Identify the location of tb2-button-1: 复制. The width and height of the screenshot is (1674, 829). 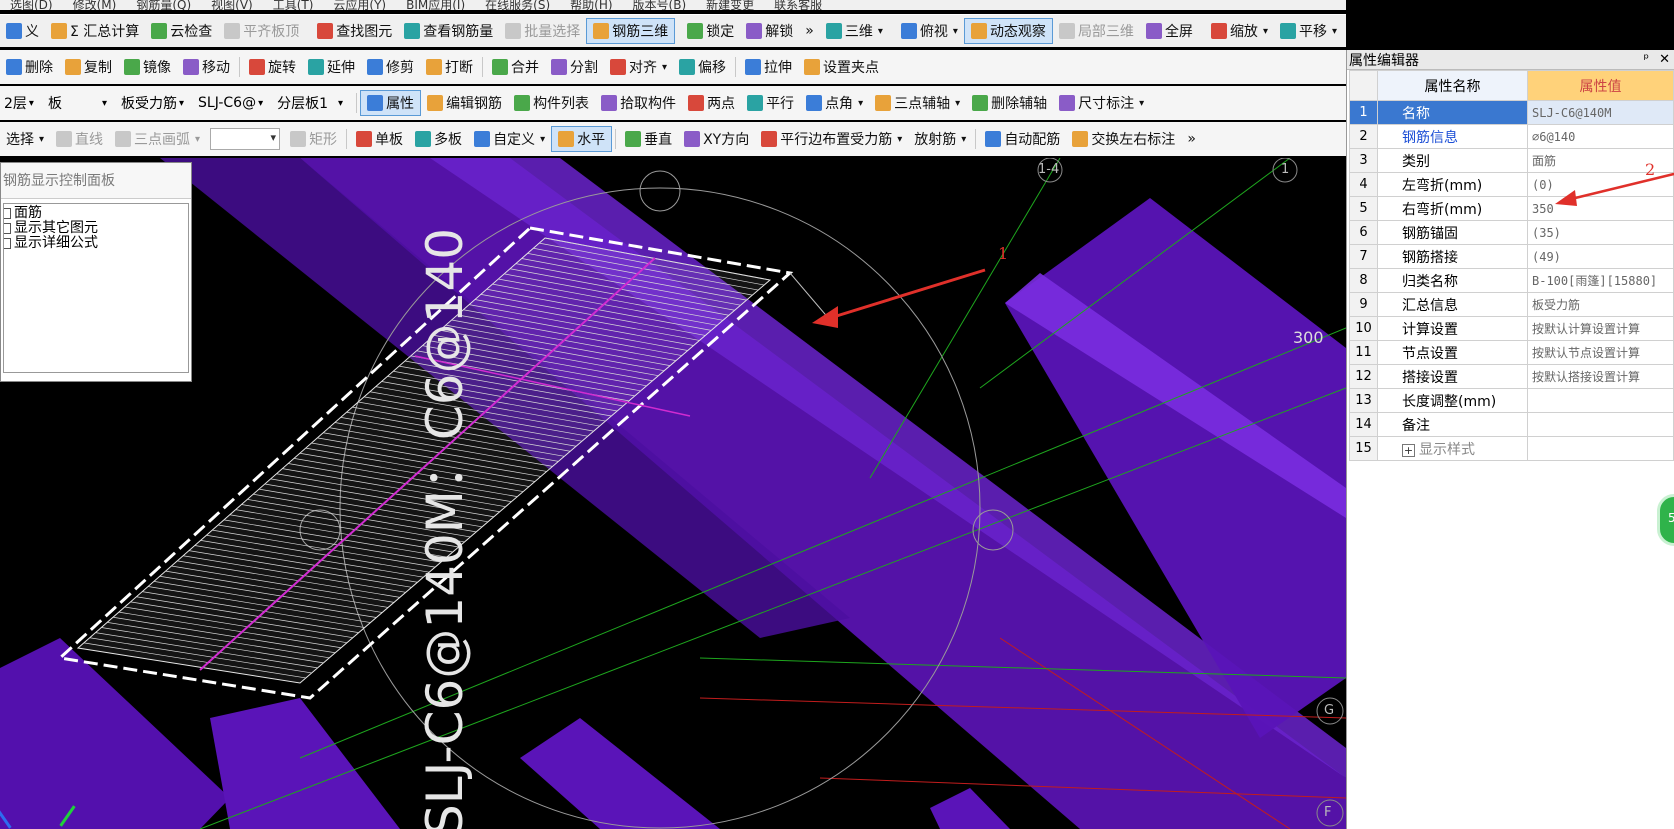
(88, 67).